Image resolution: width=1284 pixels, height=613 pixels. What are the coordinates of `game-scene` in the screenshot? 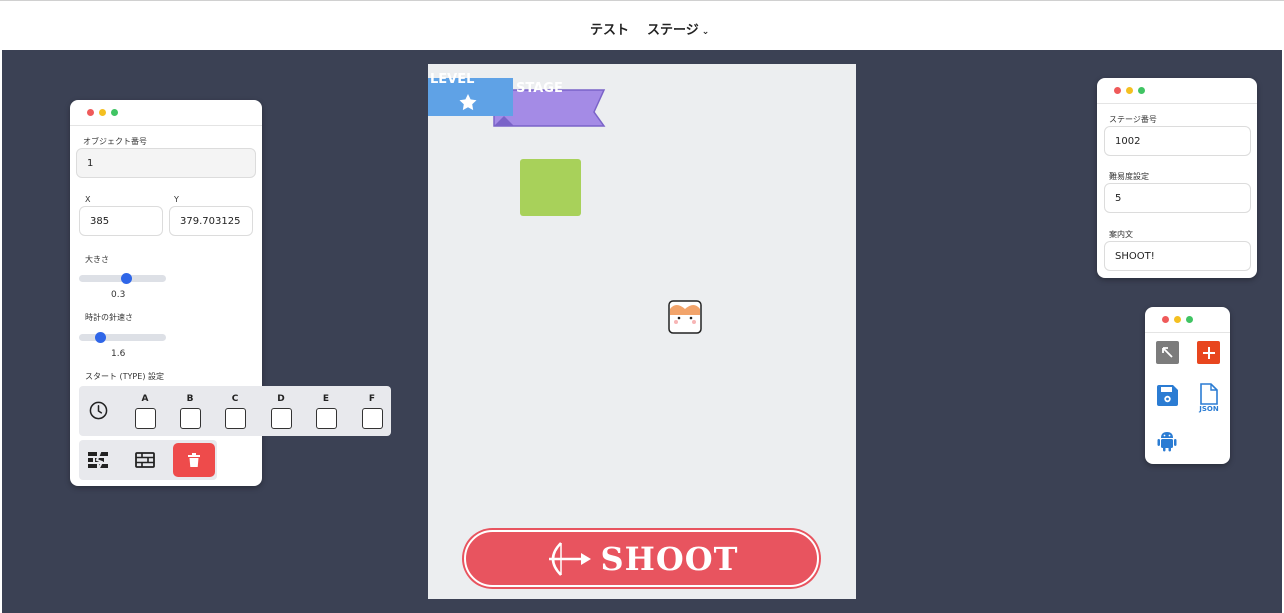 It's located at (565, 206).